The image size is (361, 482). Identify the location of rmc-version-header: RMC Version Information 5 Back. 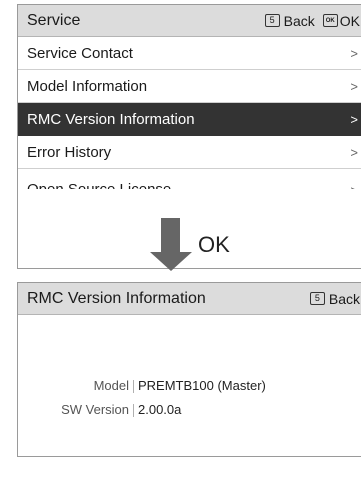
(189, 299).